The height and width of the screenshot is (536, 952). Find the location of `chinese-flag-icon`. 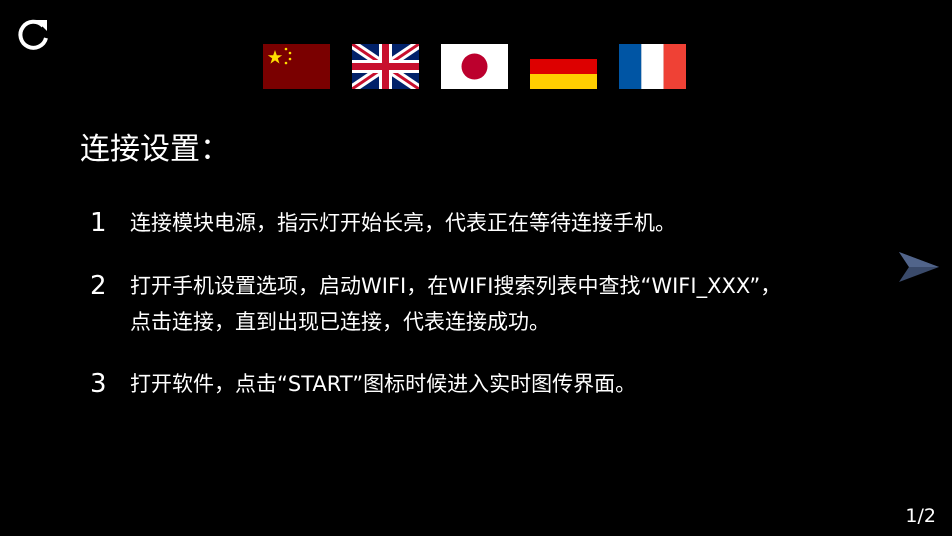

chinese-flag-icon is located at coordinates (296, 66).